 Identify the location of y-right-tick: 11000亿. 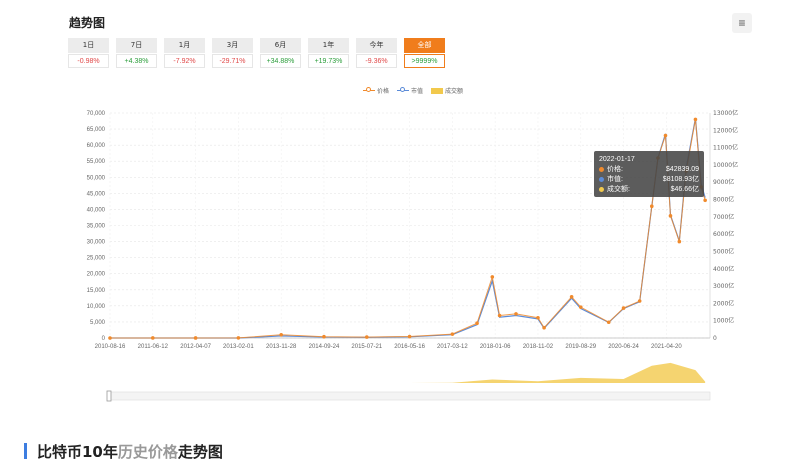
(725, 148).